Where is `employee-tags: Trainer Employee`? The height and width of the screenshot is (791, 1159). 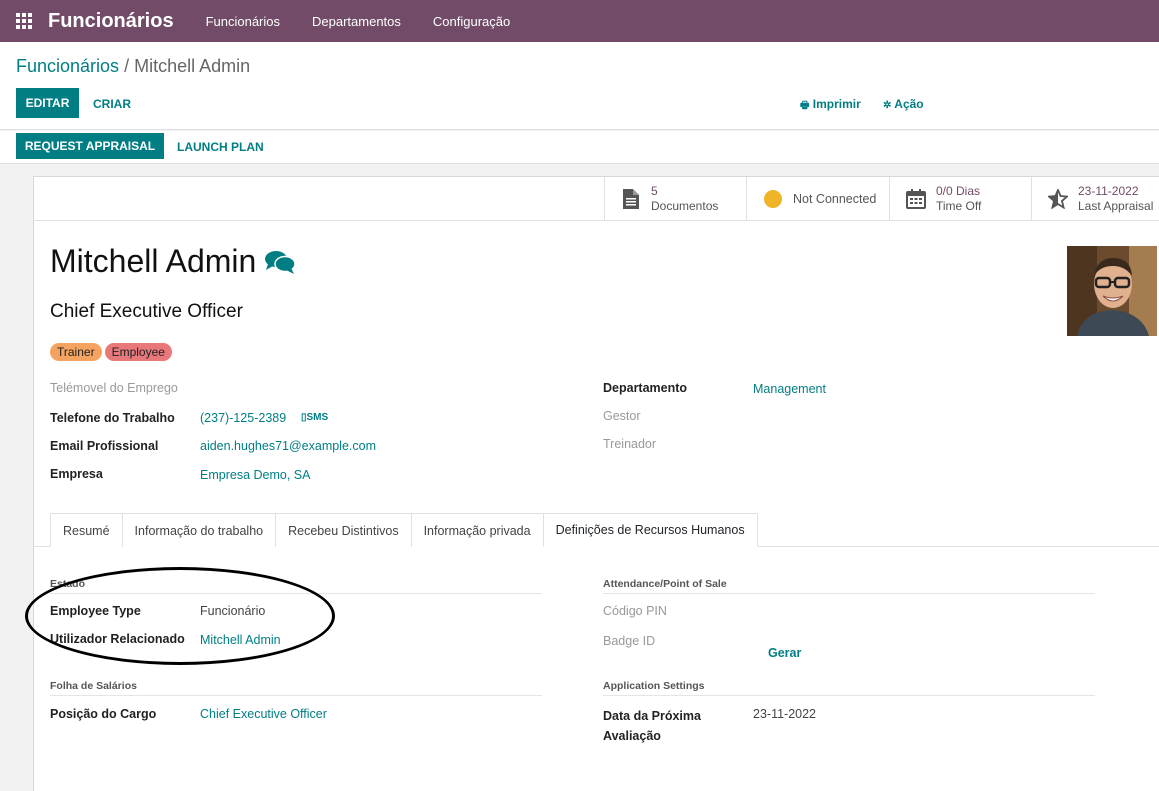
employee-tags: Trainer Employee is located at coordinates (111, 352).